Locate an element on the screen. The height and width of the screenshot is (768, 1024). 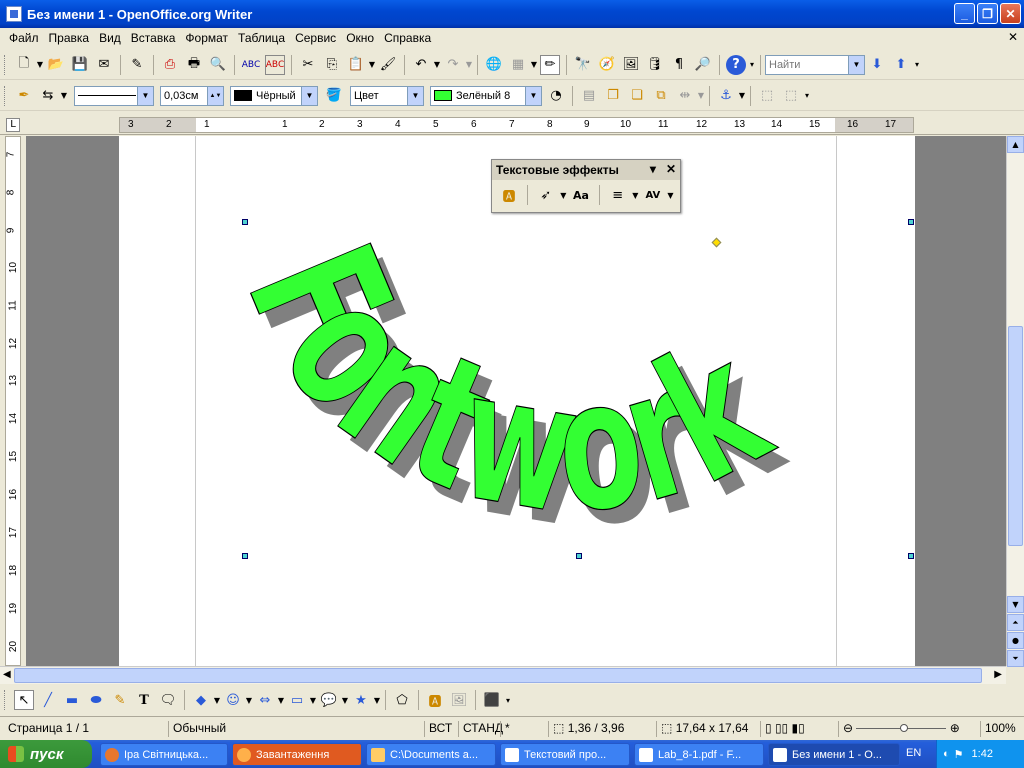
print-preview-icon: 🔍 is located at coordinates (218, 65).